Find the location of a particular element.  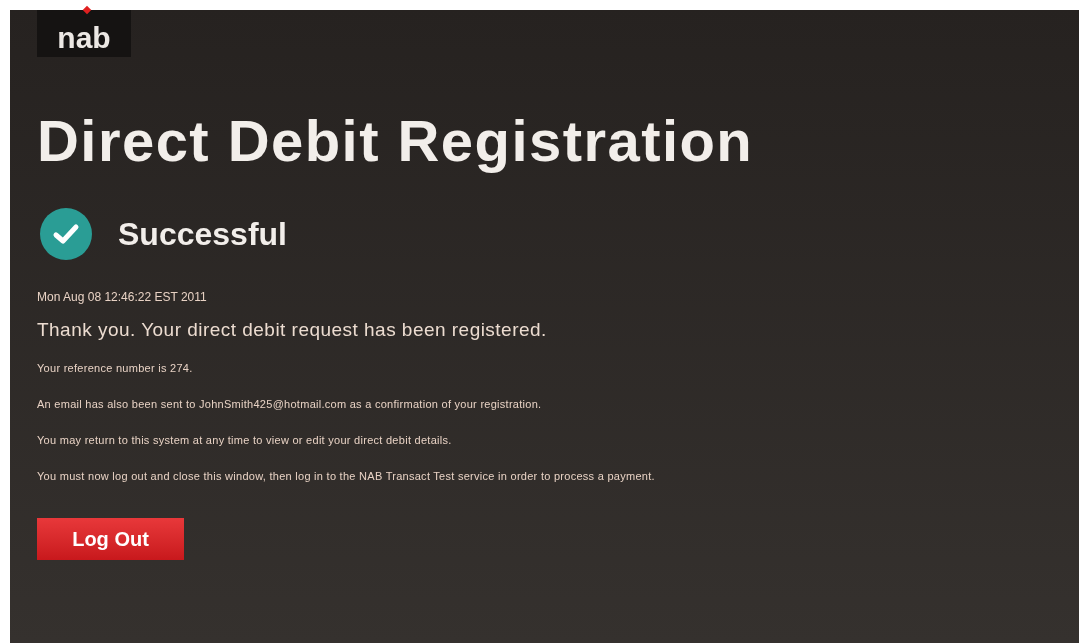

status-label: Successful is located at coordinates (202, 234).